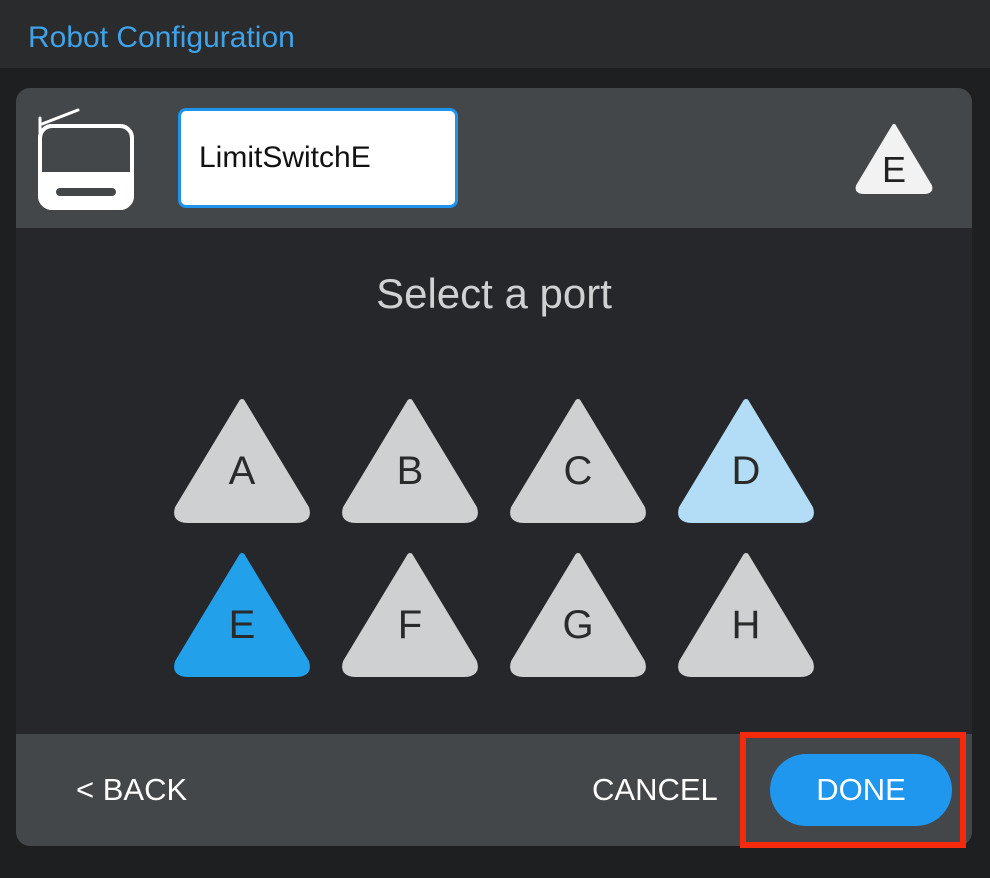  Describe the element at coordinates (410, 625) in the screenshot. I see `port-f-label: F` at that location.